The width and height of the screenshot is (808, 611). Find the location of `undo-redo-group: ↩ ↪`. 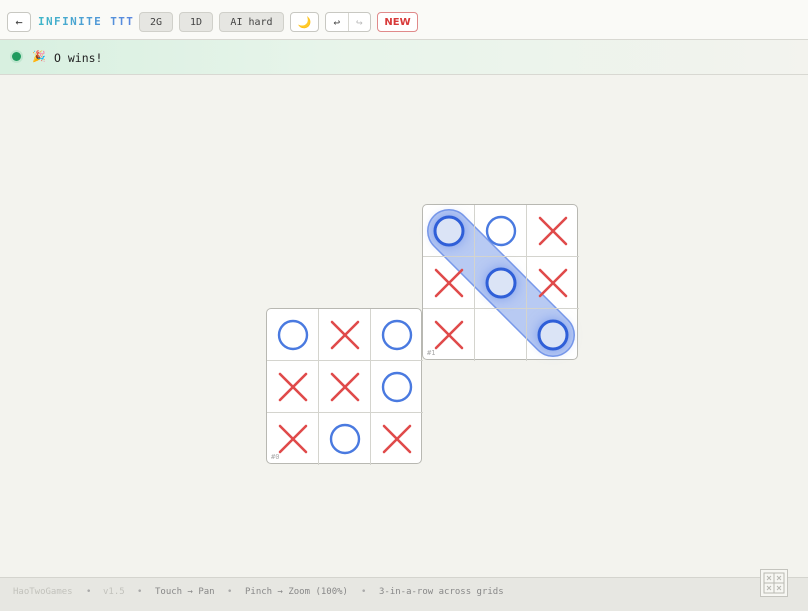

undo-redo-group: ↩ ↪ is located at coordinates (348, 22).